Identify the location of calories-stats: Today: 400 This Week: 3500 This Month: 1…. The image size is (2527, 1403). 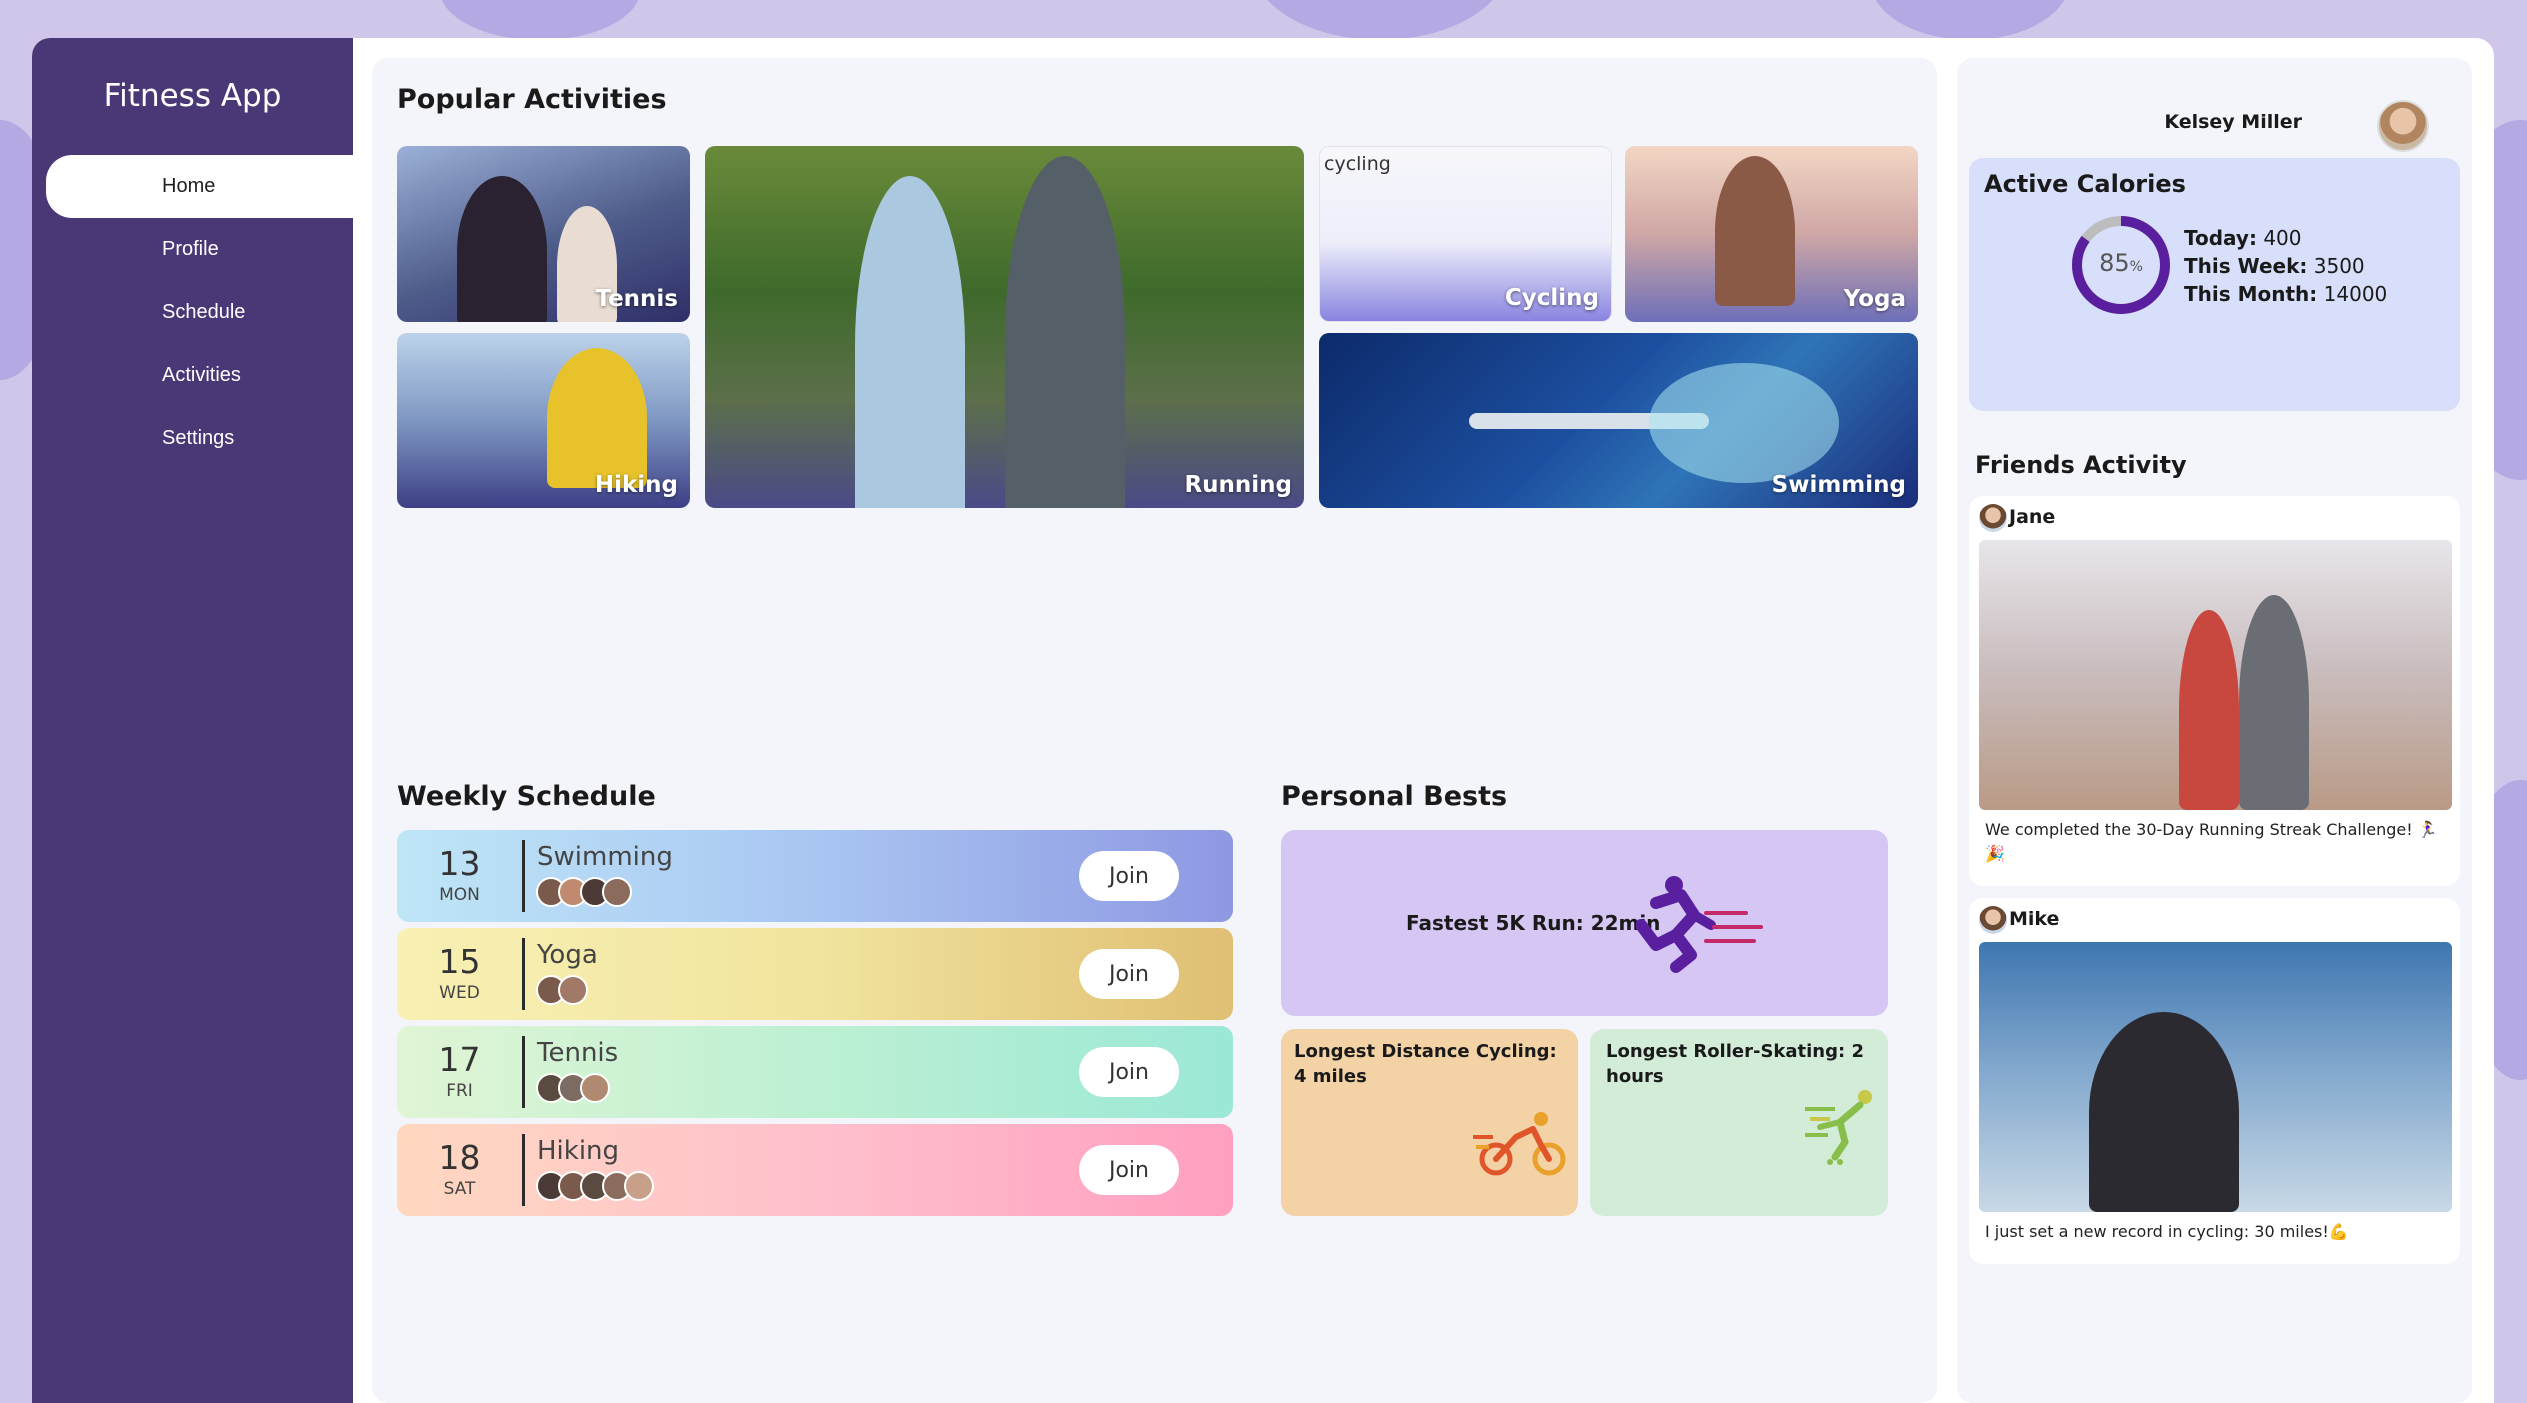
(2285, 266).